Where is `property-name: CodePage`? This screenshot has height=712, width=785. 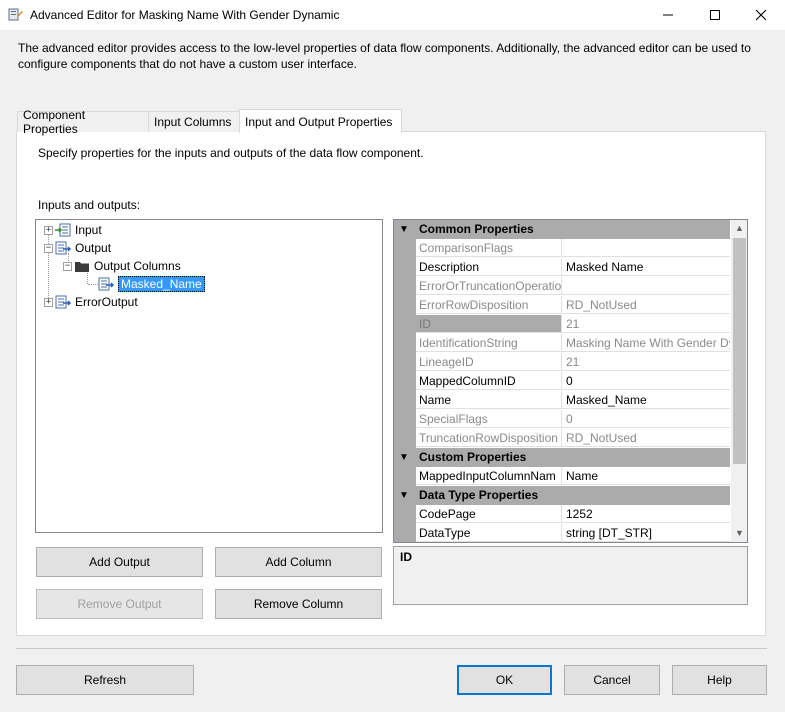 property-name: CodePage is located at coordinates (489, 514).